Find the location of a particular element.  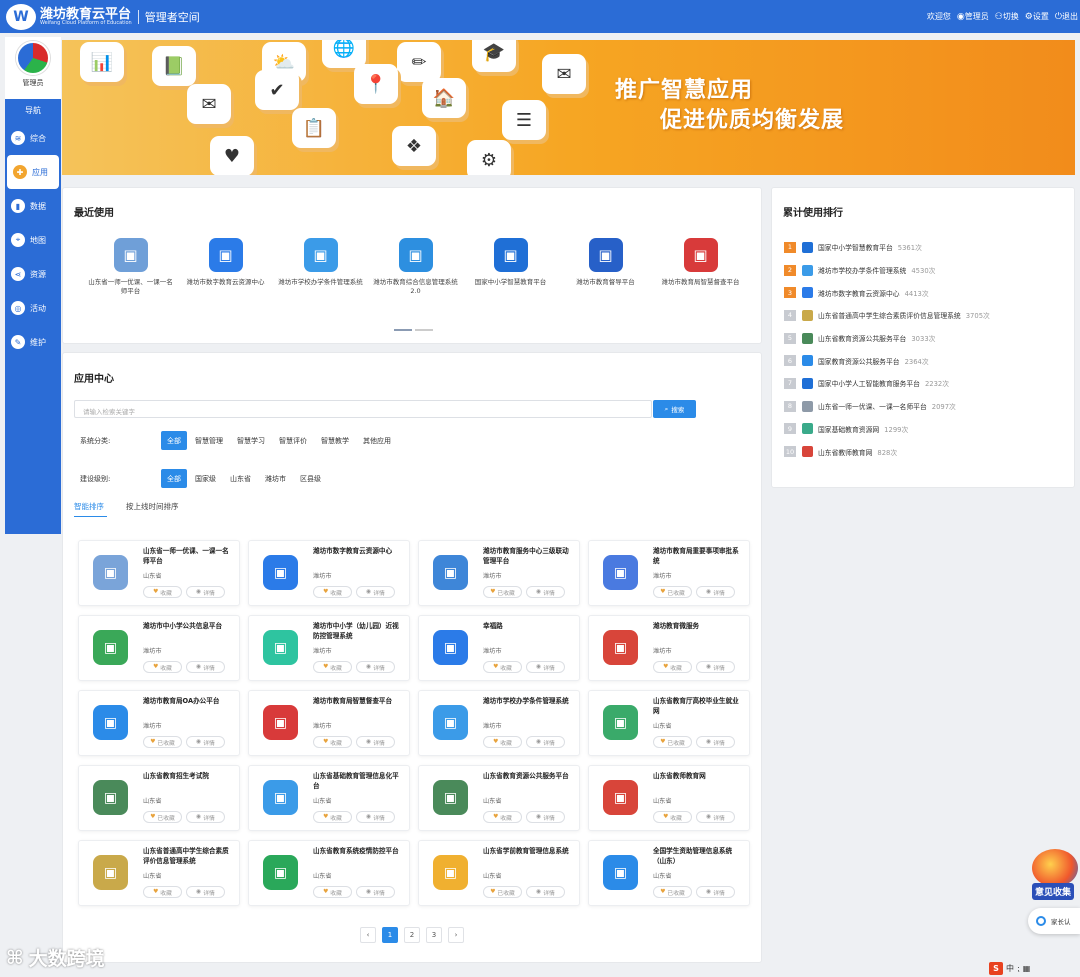

category-option: 智慧教学 is located at coordinates (335, 440).